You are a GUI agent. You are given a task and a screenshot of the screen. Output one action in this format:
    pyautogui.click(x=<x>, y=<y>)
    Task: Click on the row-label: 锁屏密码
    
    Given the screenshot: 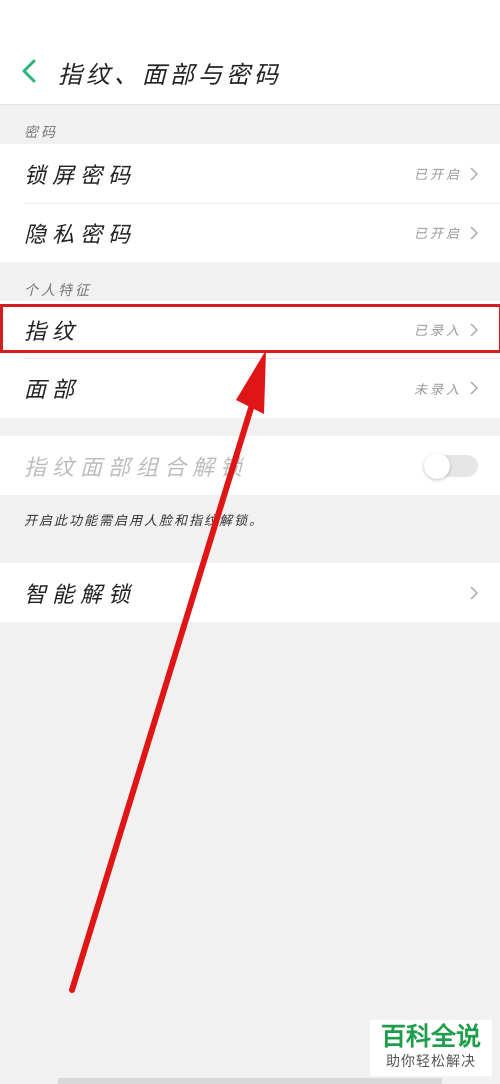 What is the action you would take?
    pyautogui.click(x=80, y=176)
    